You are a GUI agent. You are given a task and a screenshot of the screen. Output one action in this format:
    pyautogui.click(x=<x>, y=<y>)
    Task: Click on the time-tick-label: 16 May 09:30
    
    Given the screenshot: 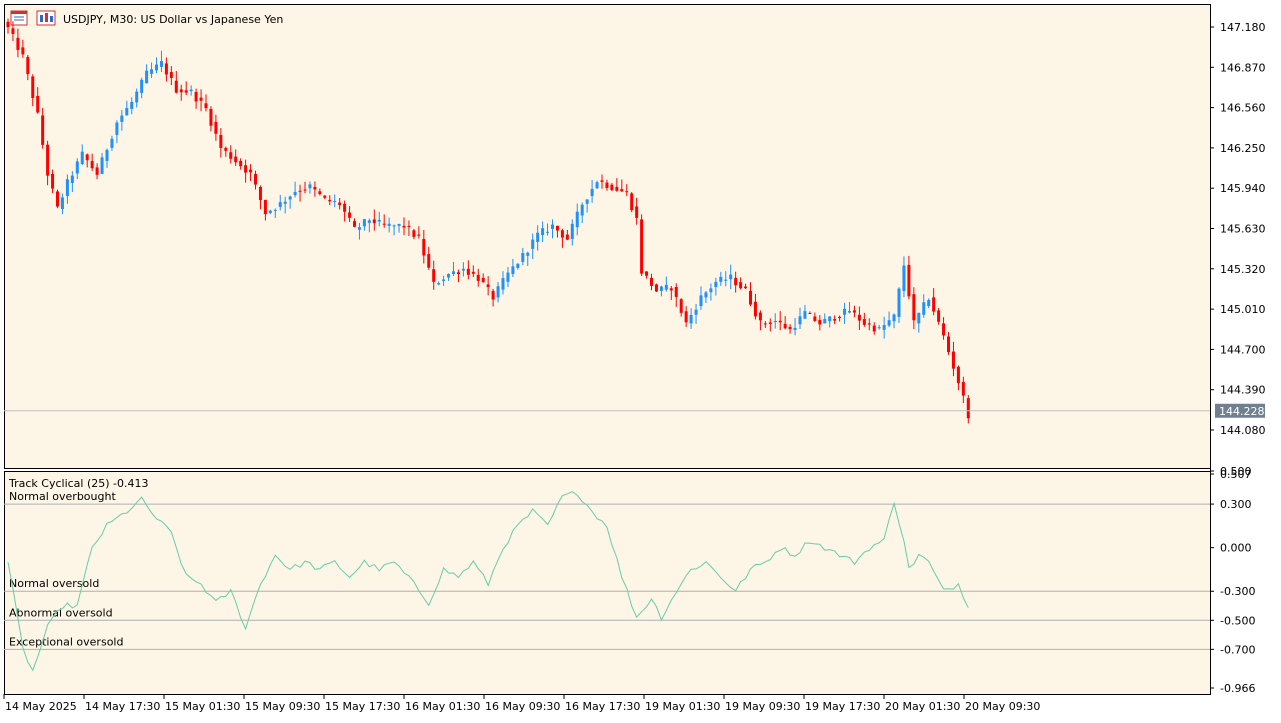 What is the action you would take?
    pyautogui.click(x=522, y=706)
    